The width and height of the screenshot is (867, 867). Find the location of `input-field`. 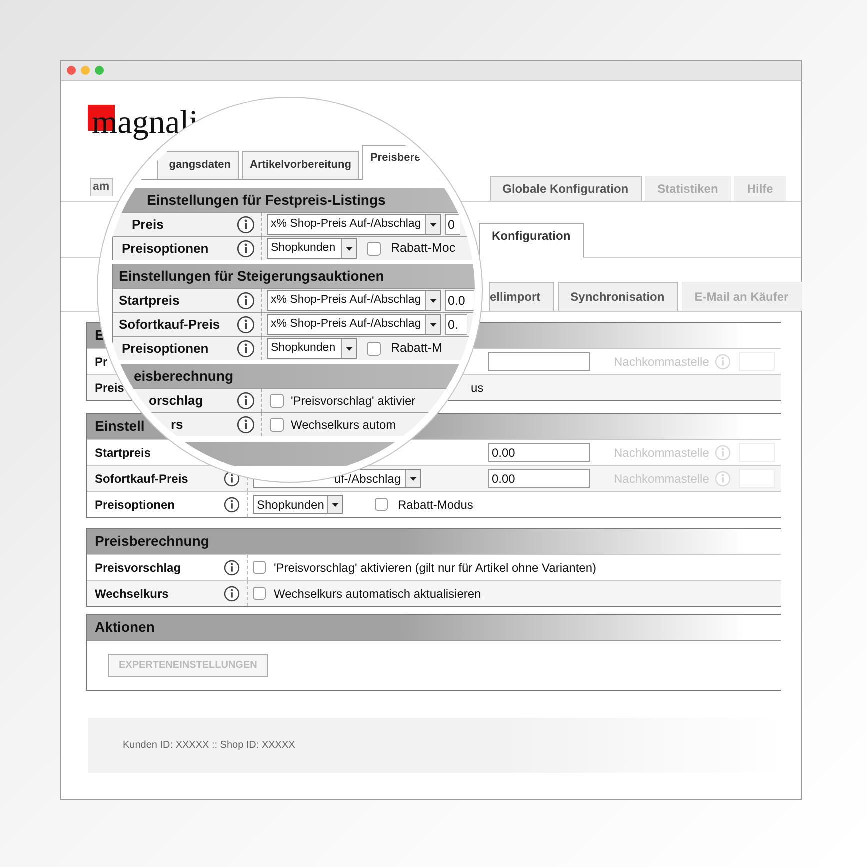

input-field is located at coordinates (539, 361).